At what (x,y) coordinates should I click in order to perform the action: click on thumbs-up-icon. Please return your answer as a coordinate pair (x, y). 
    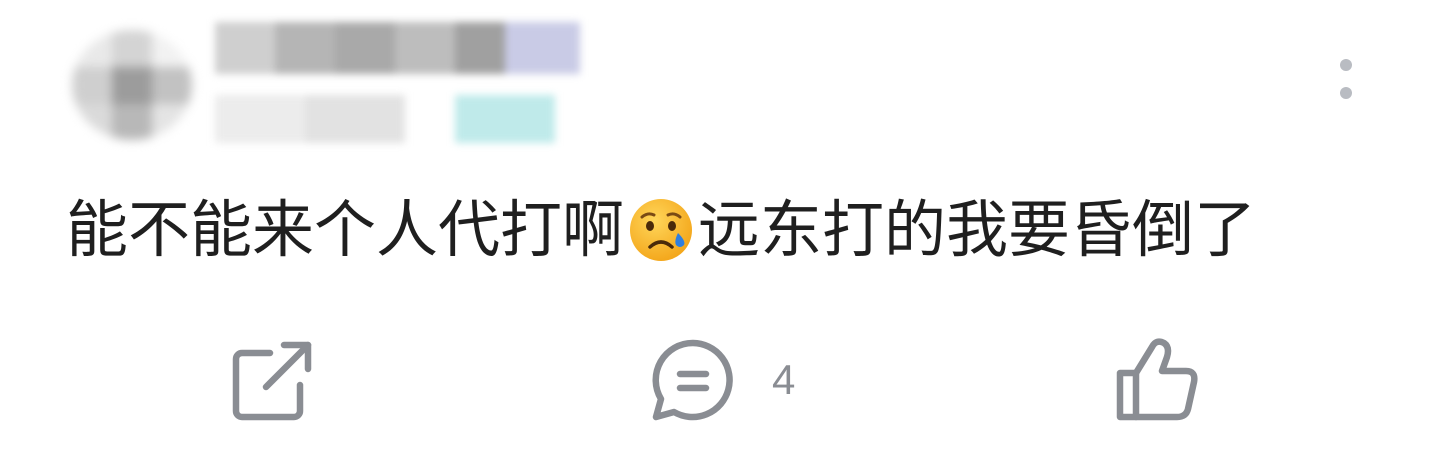
    Looking at the image, I should click on (1157, 380).